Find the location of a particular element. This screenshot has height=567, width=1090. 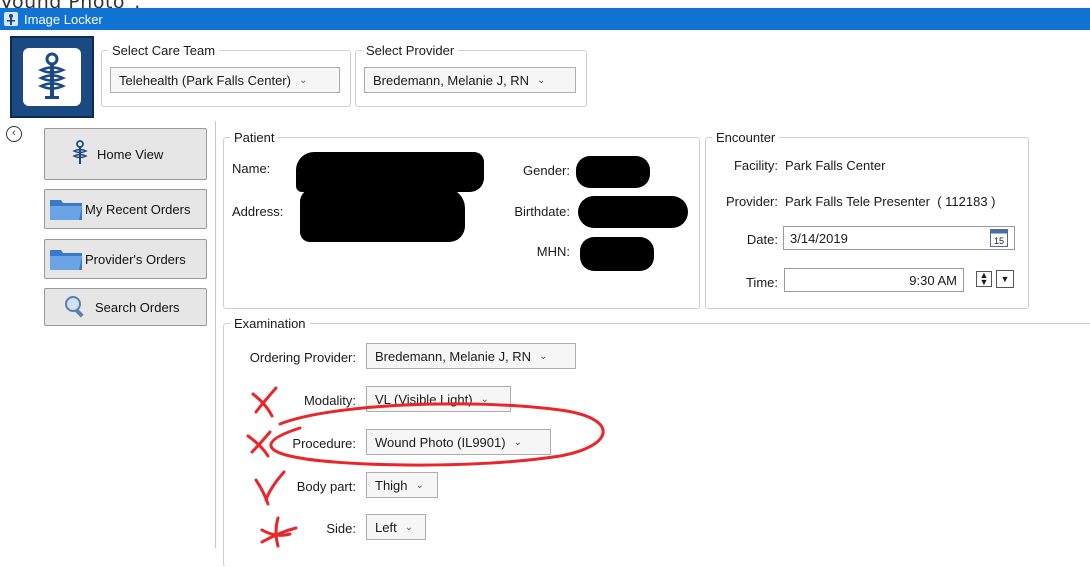

body-part-select: Thigh ⌄ is located at coordinates (402, 485).